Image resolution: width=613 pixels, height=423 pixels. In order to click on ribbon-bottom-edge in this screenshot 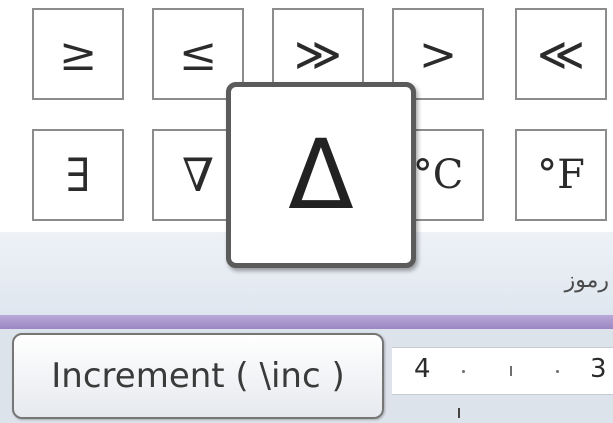, I will do `click(306, 322)`.